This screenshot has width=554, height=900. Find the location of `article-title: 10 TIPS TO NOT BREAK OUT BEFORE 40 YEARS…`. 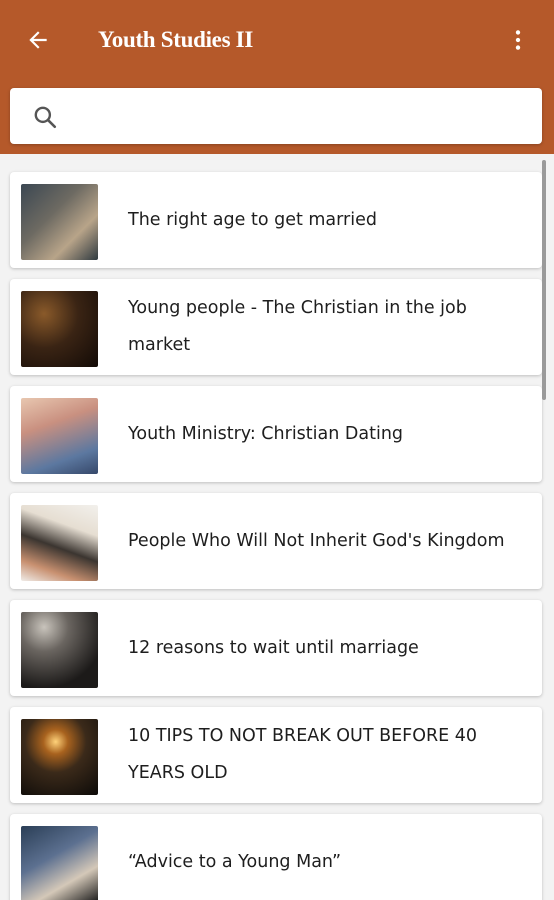

article-title: 10 TIPS TO NOT BREAK OUT BEFORE 40 YEARS… is located at coordinates (303, 754).